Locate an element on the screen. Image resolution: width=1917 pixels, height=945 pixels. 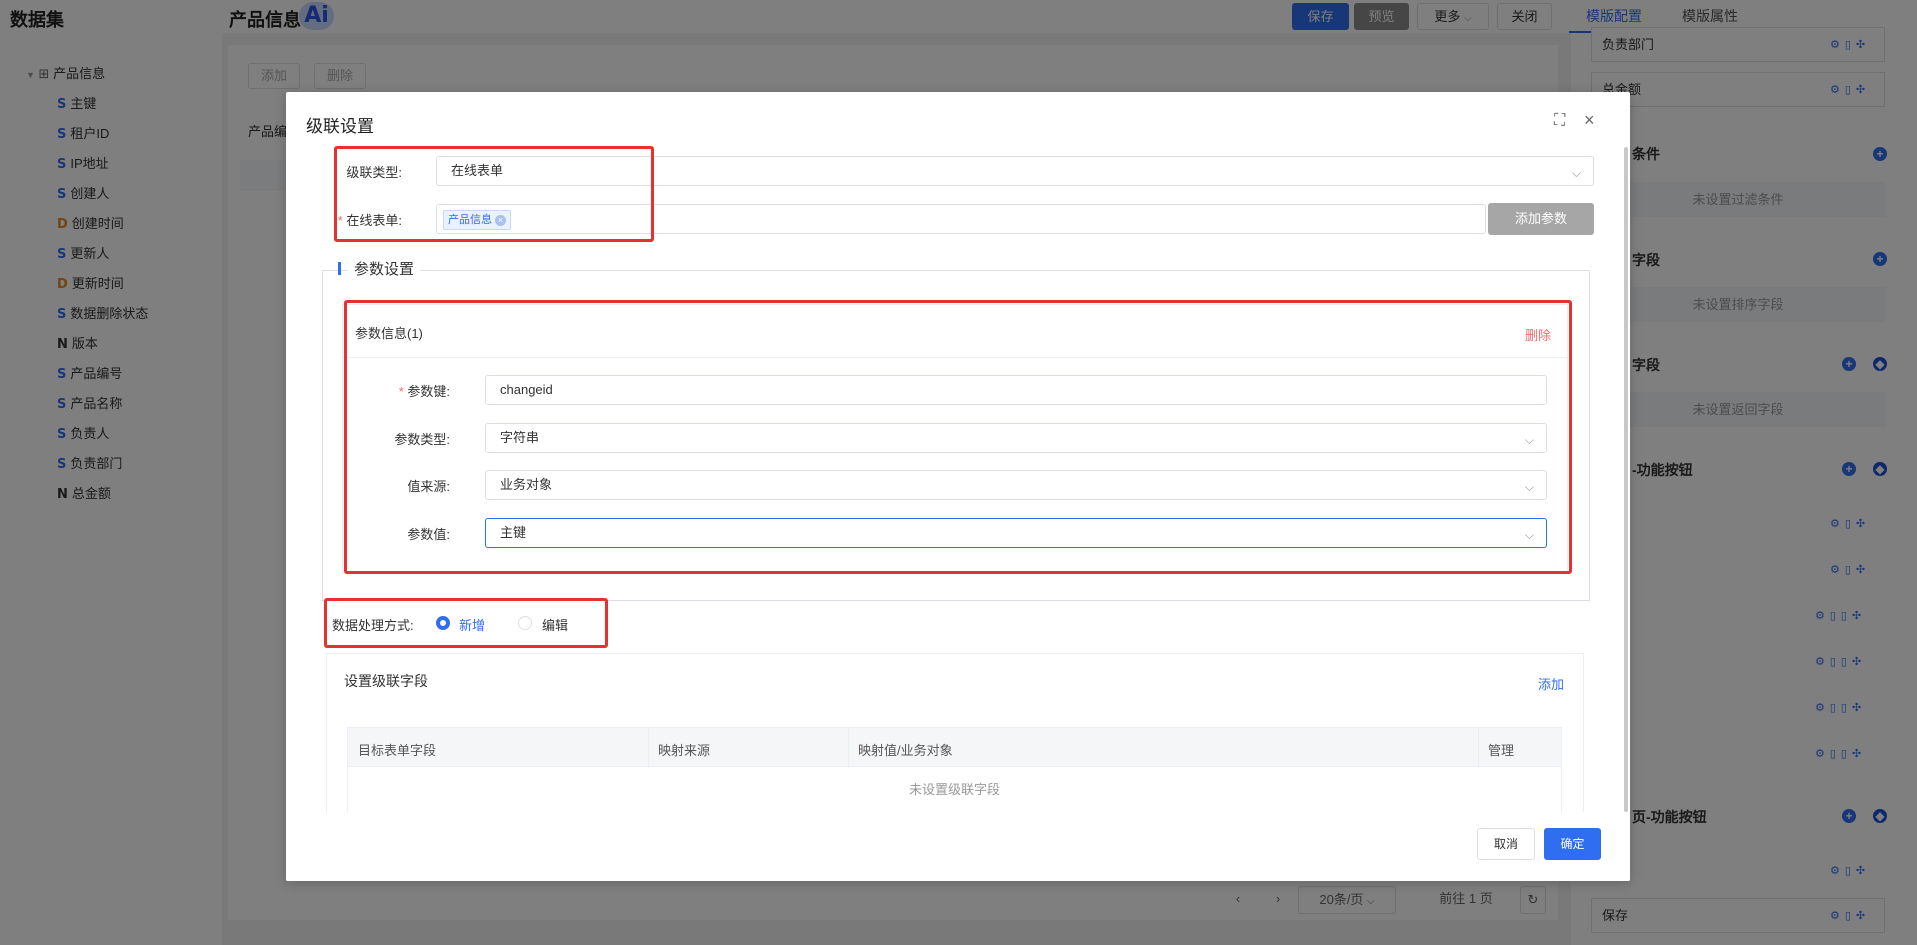
confirm-button: 确定 is located at coordinates (1572, 844).